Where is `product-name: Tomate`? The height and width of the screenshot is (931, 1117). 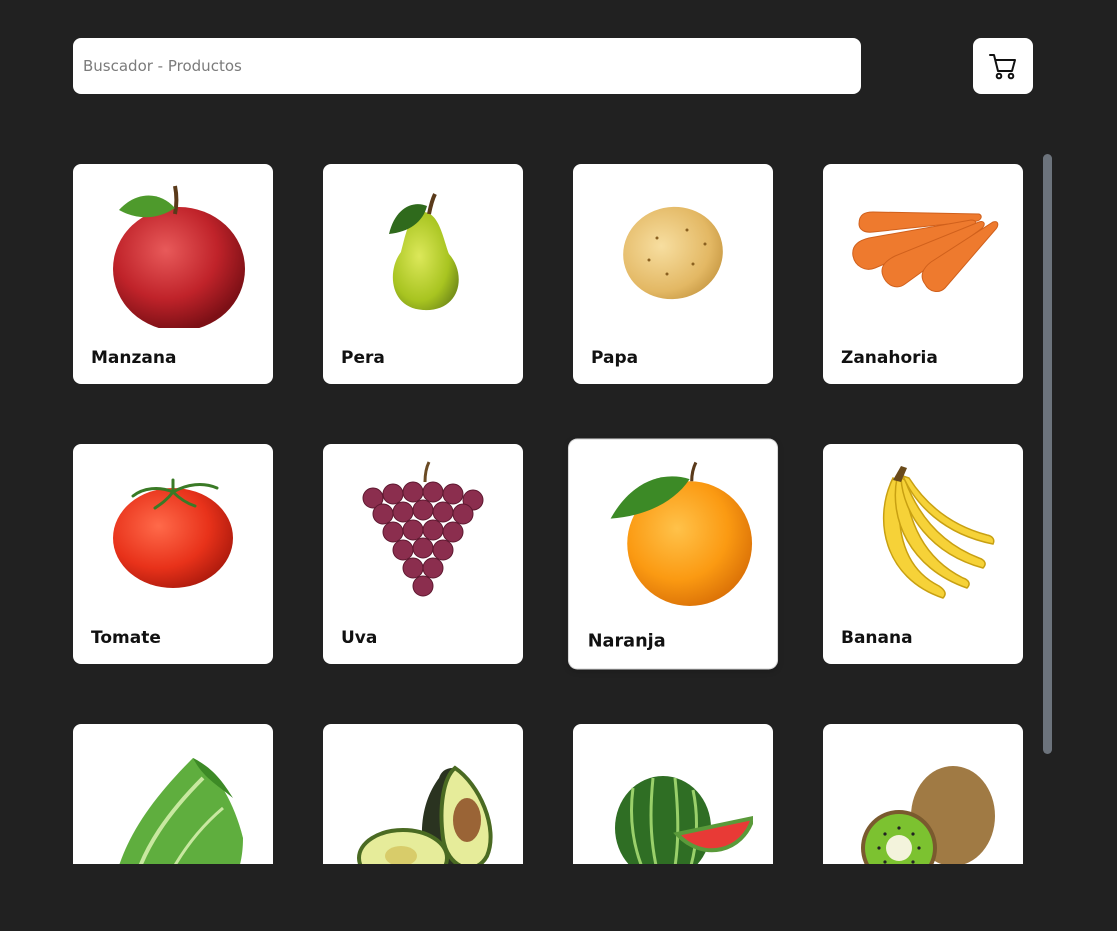
product-name: Tomate is located at coordinates (126, 638).